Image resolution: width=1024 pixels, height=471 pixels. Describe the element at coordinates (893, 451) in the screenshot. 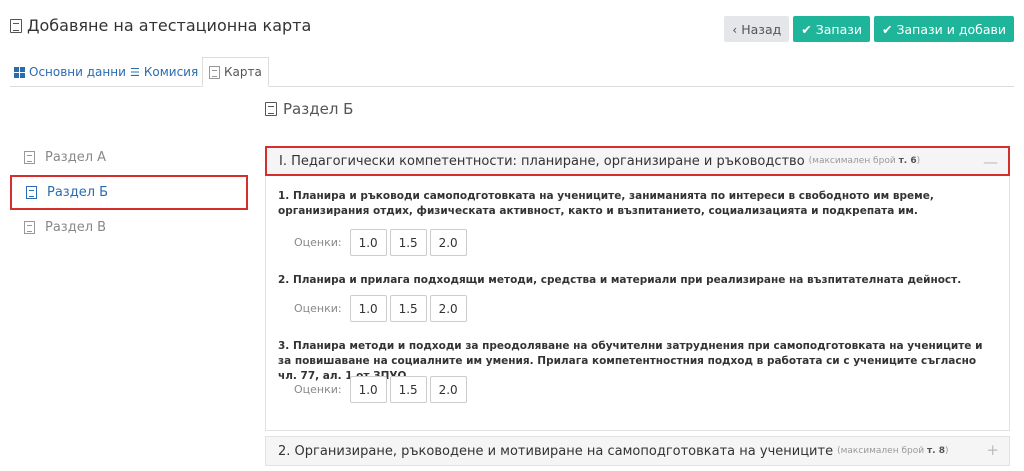

I see `max-points: (максимален брой т. 8)` at that location.